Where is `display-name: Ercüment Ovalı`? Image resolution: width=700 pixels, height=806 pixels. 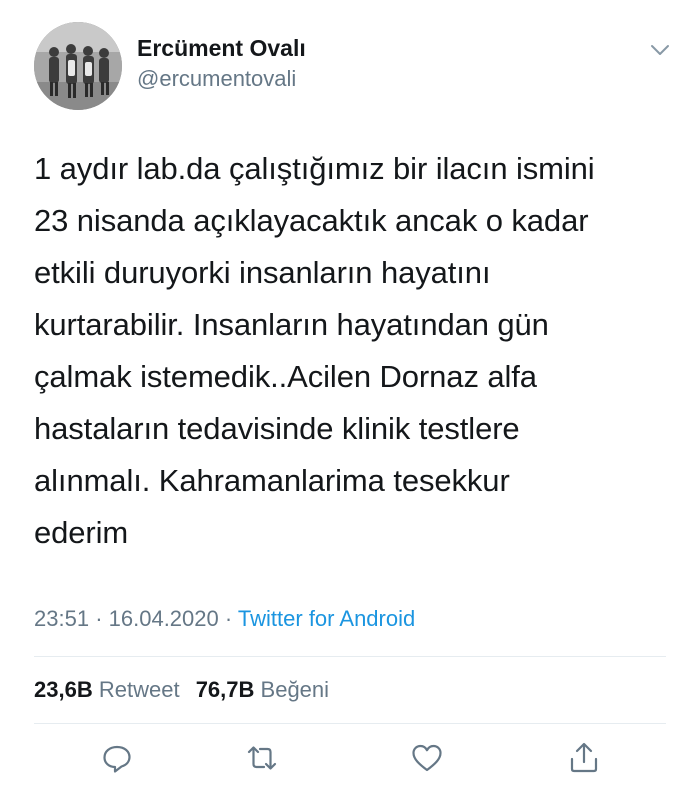
display-name: Ercüment Ovalı is located at coordinates (221, 48).